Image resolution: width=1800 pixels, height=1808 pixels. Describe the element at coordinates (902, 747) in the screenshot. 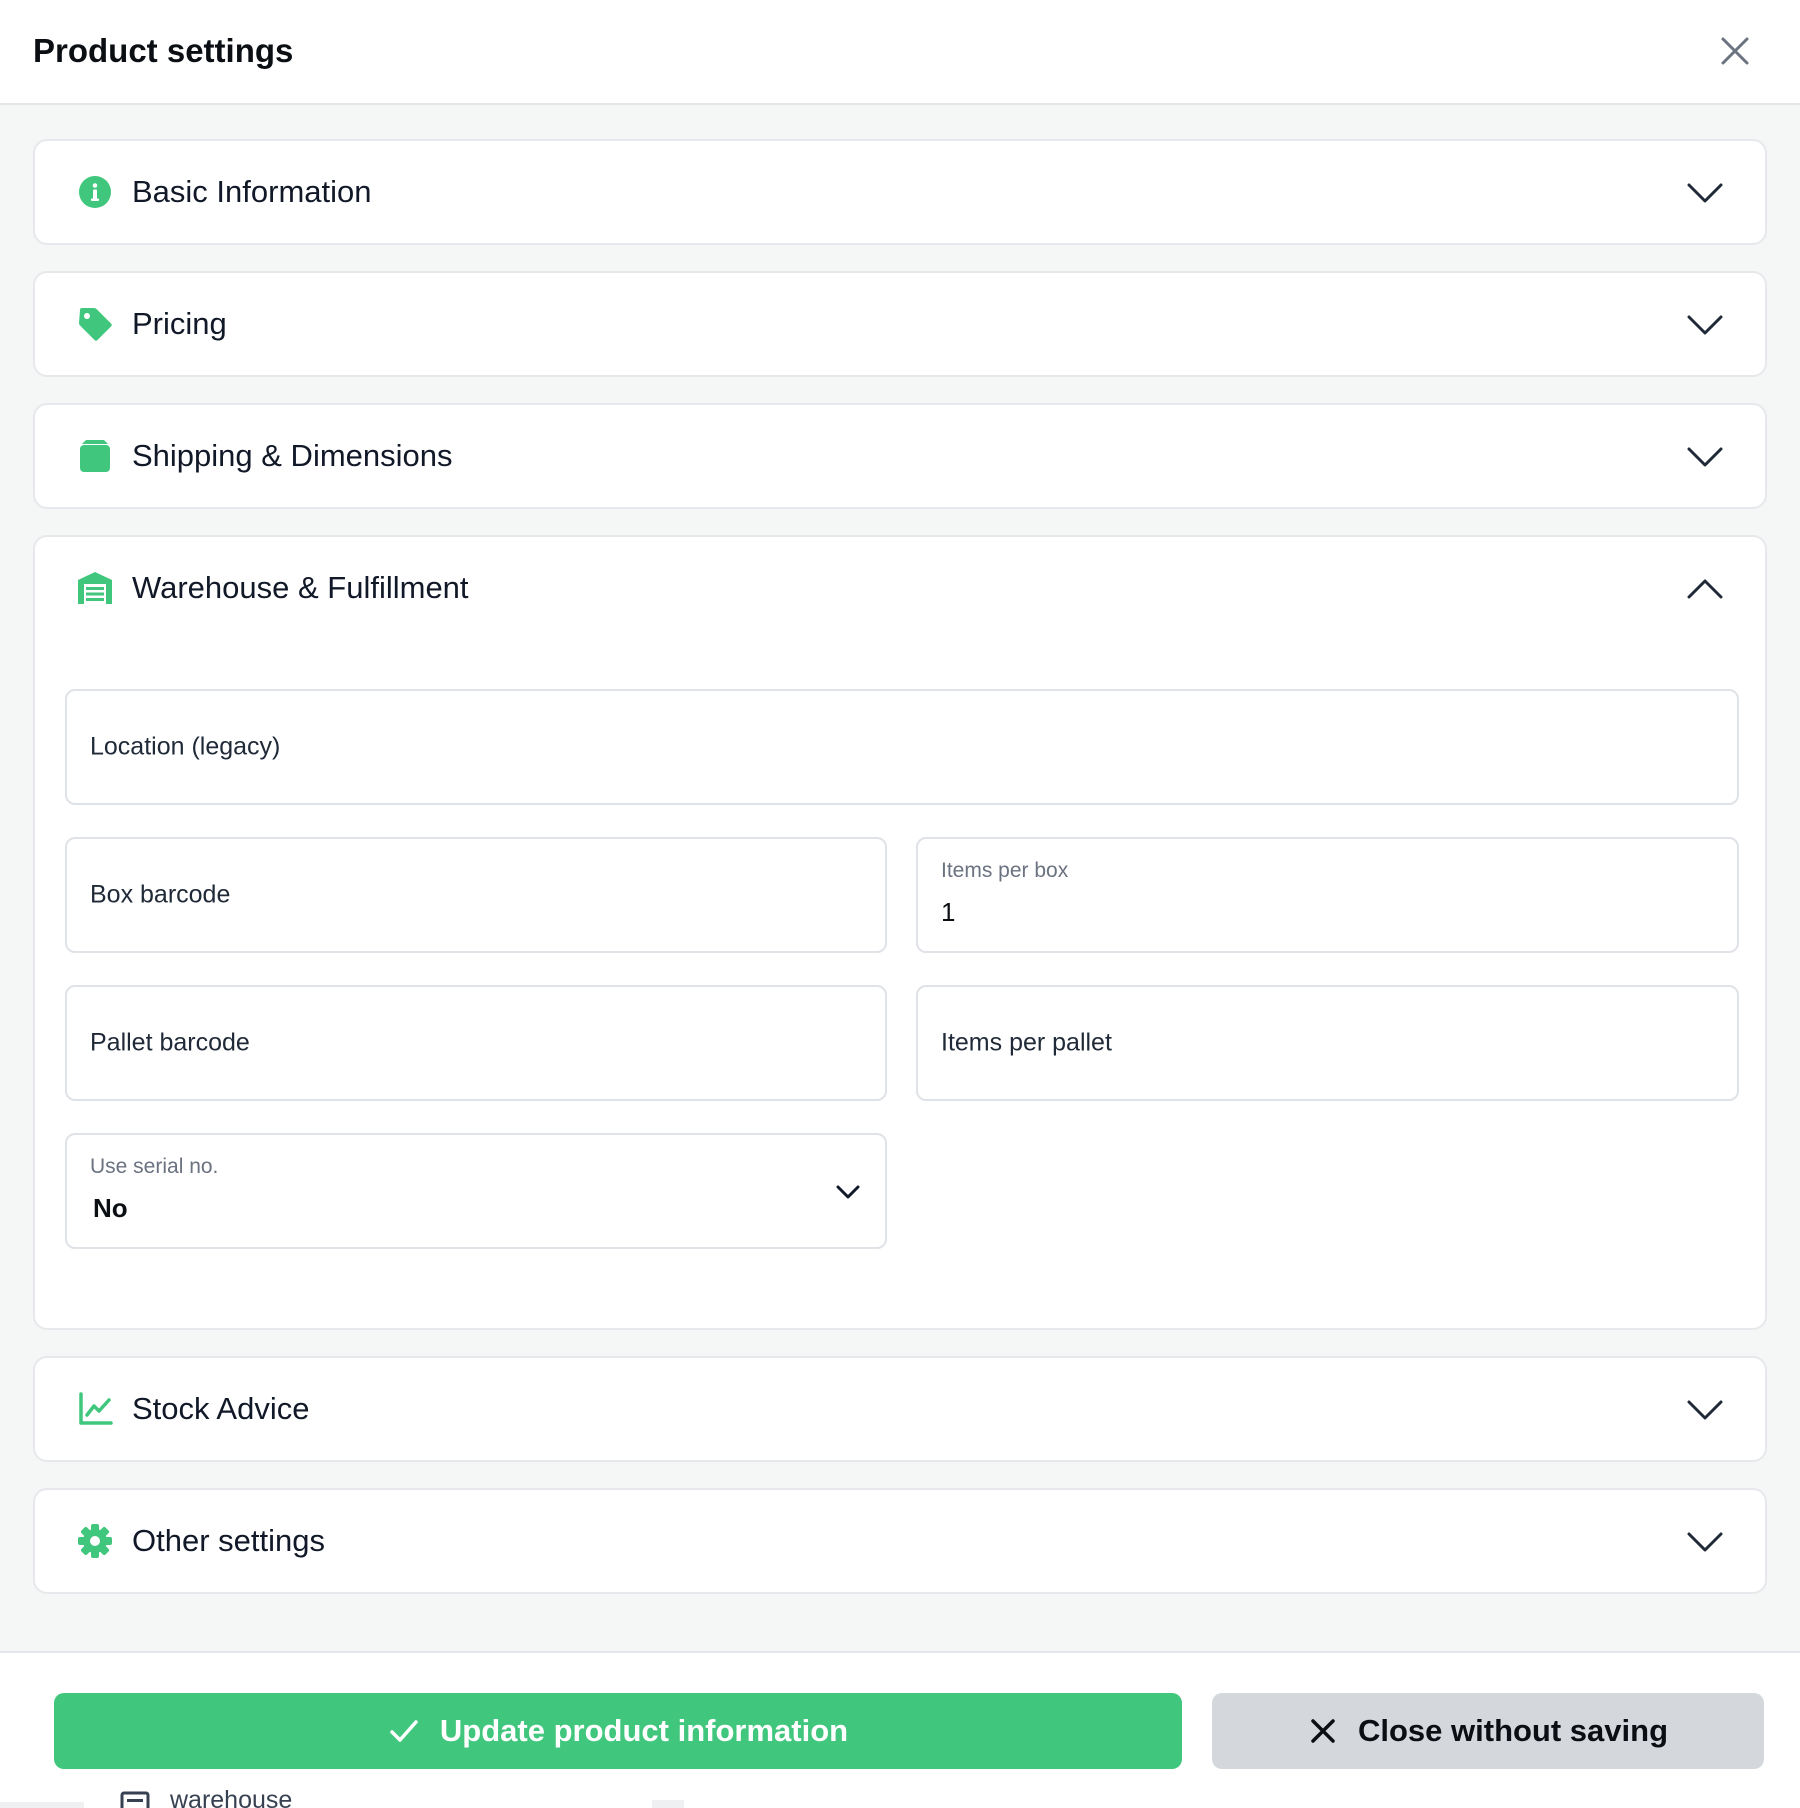

I see `location-field: Location (legacy)` at that location.